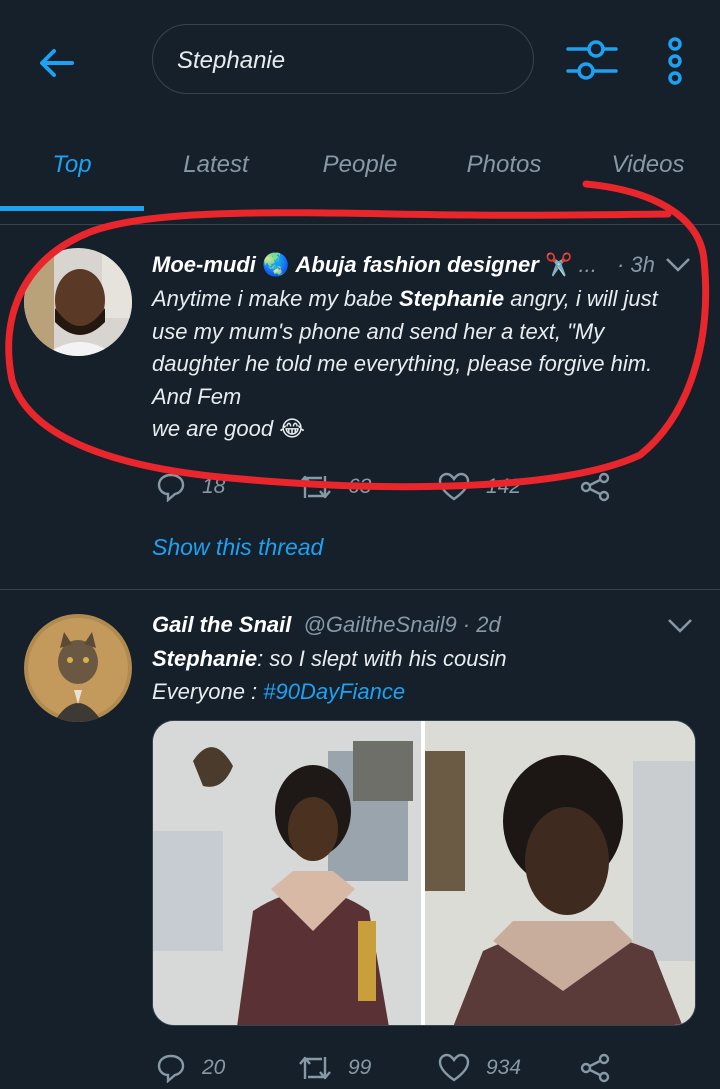 The height and width of the screenshot is (1089, 720). Describe the element at coordinates (214, 1067) in the screenshot. I see `reply-count: 20` at that location.